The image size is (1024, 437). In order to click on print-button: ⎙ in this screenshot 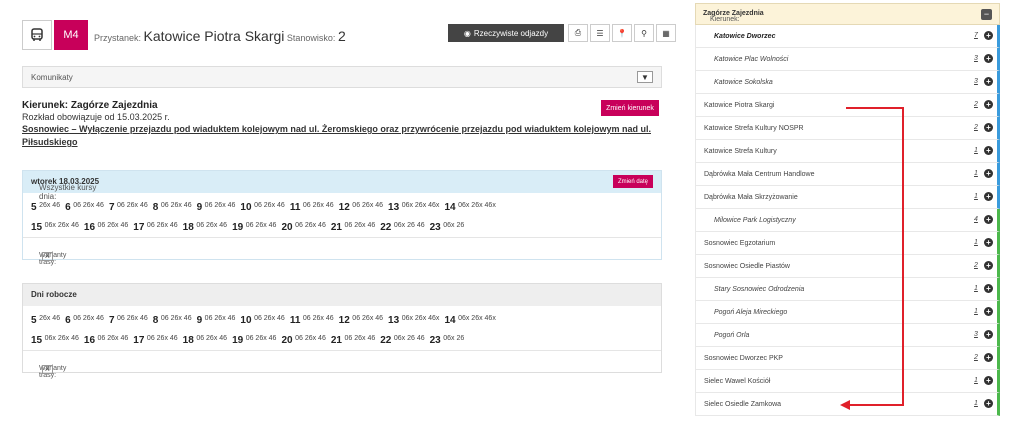, I will do `click(578, 33)`.